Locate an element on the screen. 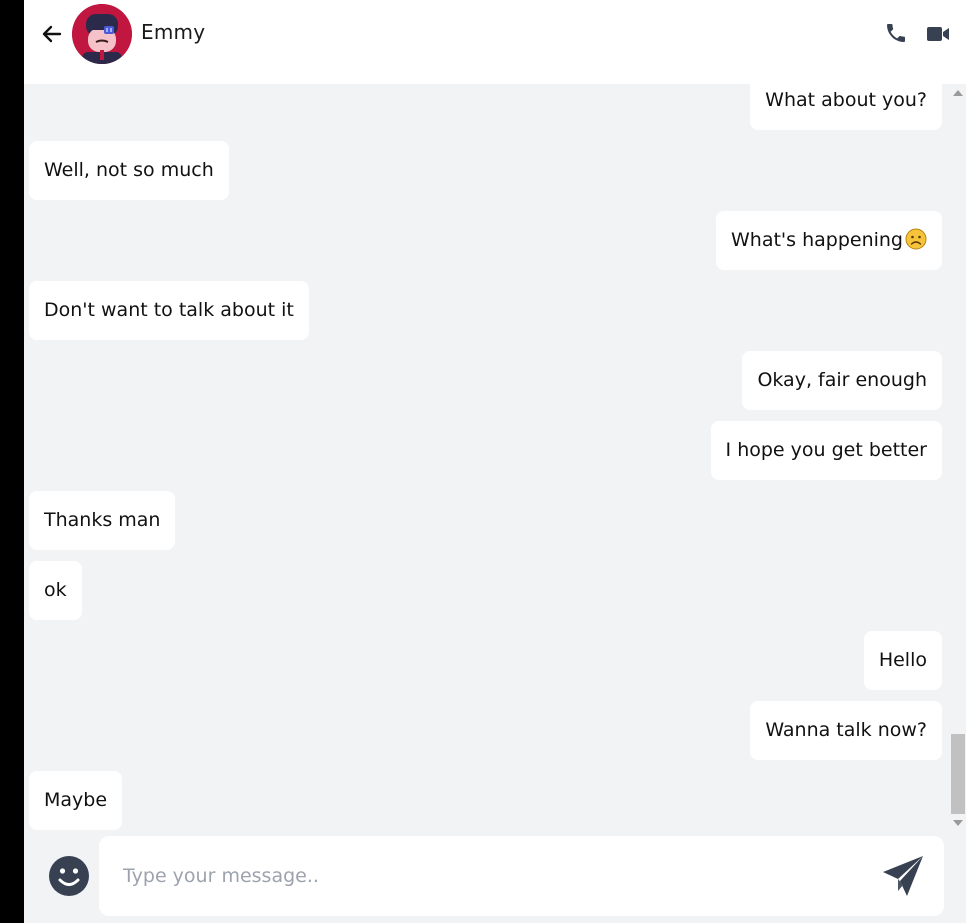 The width and height of the screenshot is (966, 923). send-button is located at coordinates (903, 876).